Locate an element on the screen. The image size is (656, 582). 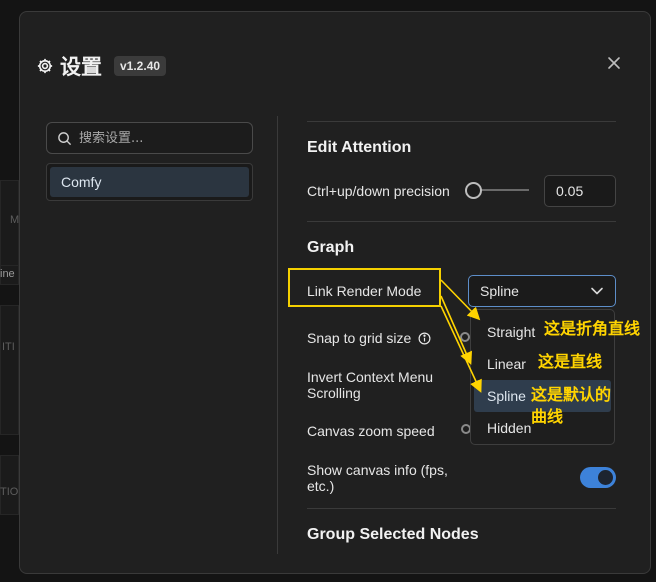
precision-label: Ctrl+up/down precision is located at coordinates (378, 191).